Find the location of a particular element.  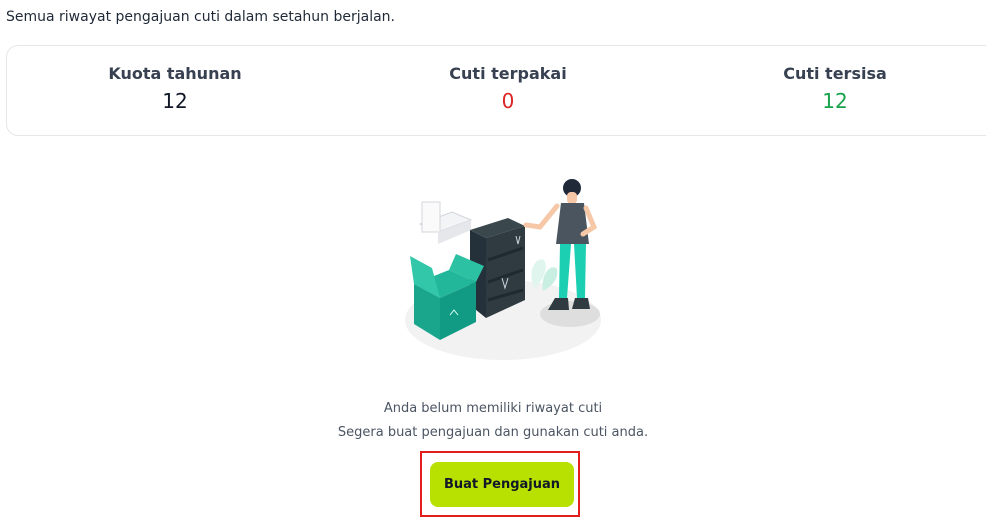

remaining-label: Cuti tersisa is located at coordinates (835, 73).